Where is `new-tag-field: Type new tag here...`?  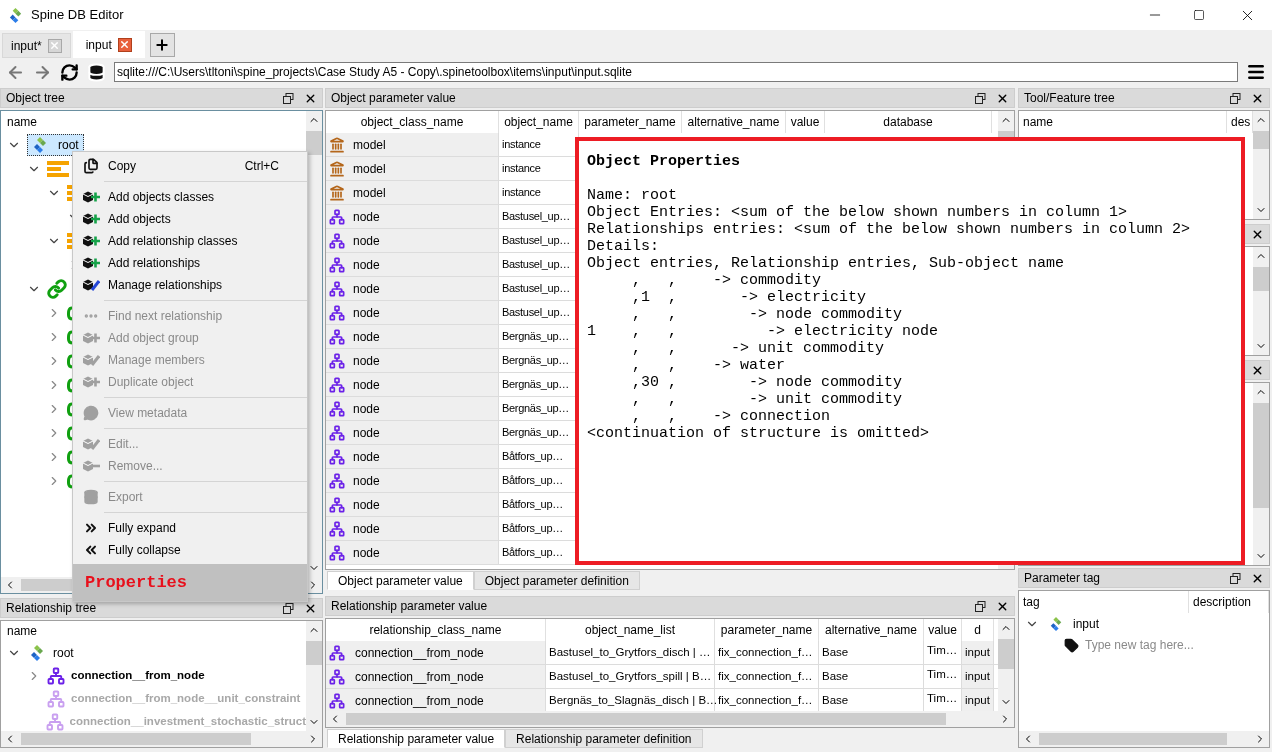
new-tag-field: Type new tag here... is located at coordinates (1160, 645).